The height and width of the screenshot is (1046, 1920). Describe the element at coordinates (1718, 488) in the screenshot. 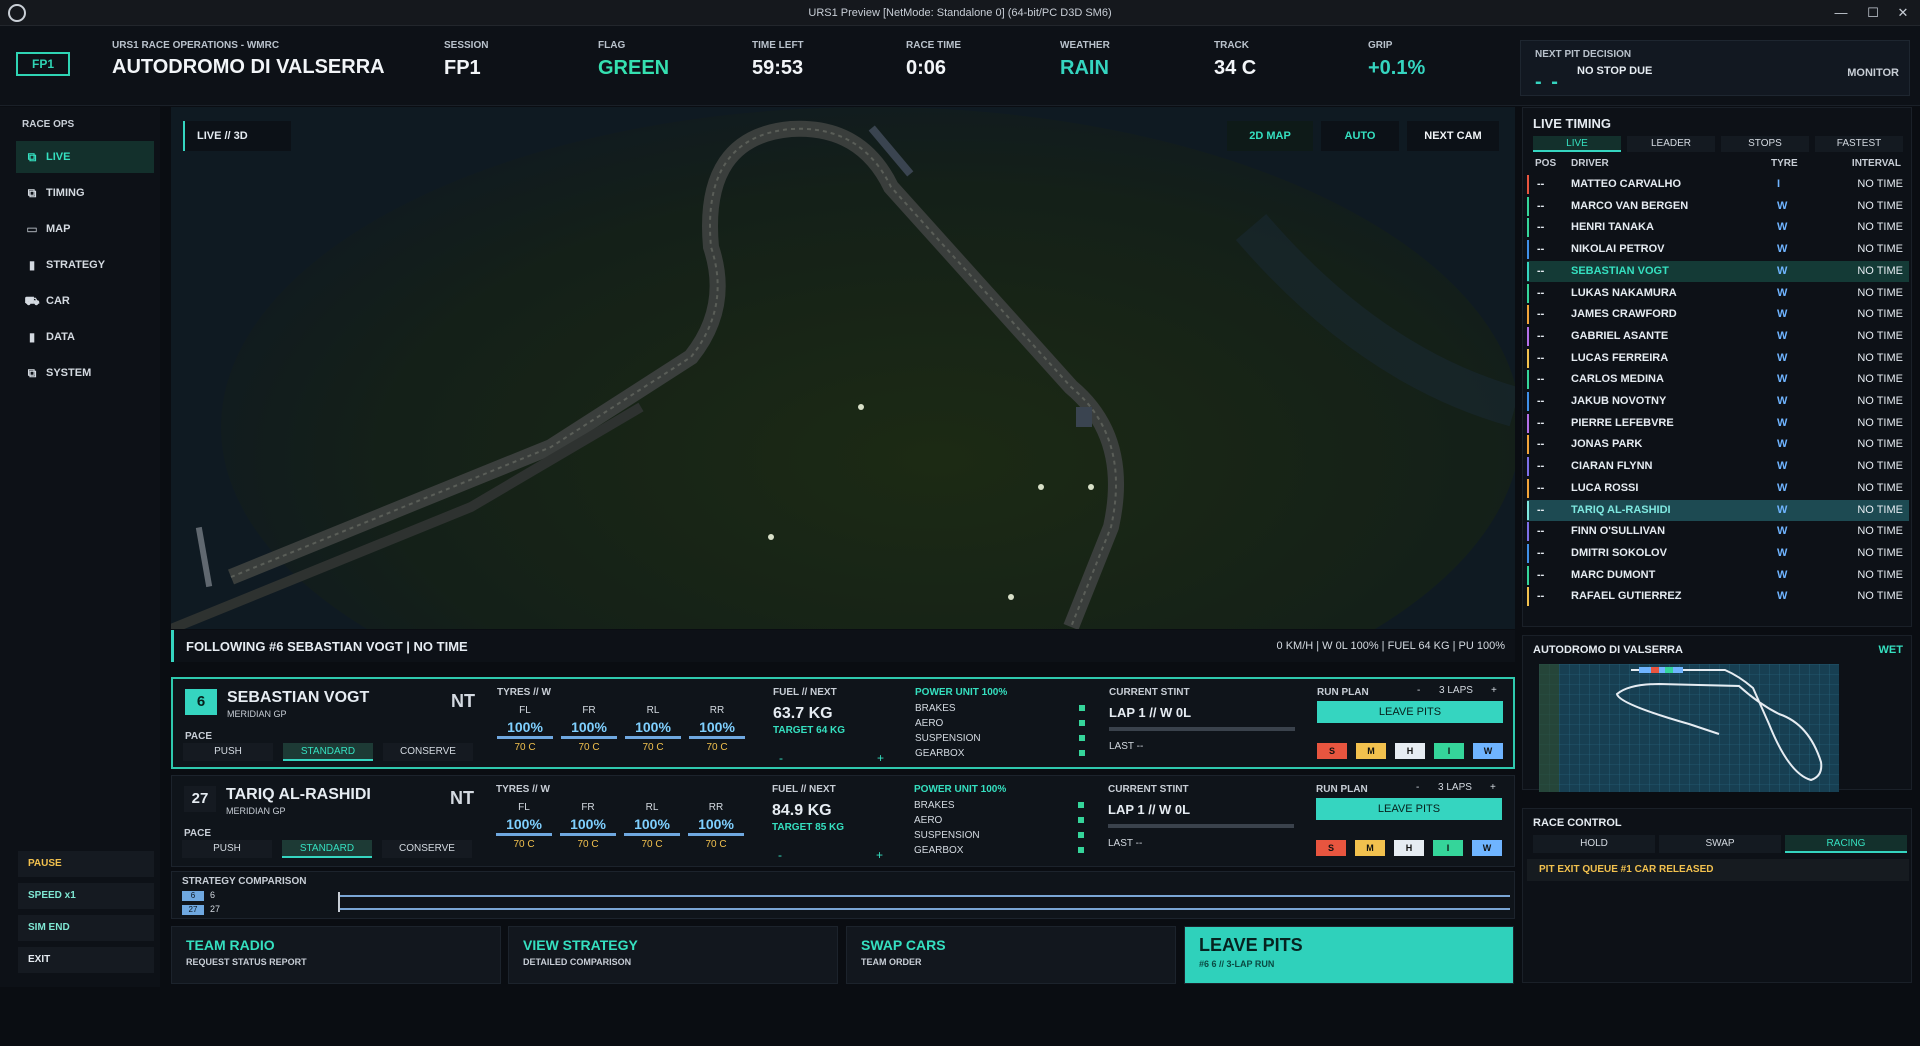

I see `timing-row: -- LUCA ROSSI W NO TIME` at that location.